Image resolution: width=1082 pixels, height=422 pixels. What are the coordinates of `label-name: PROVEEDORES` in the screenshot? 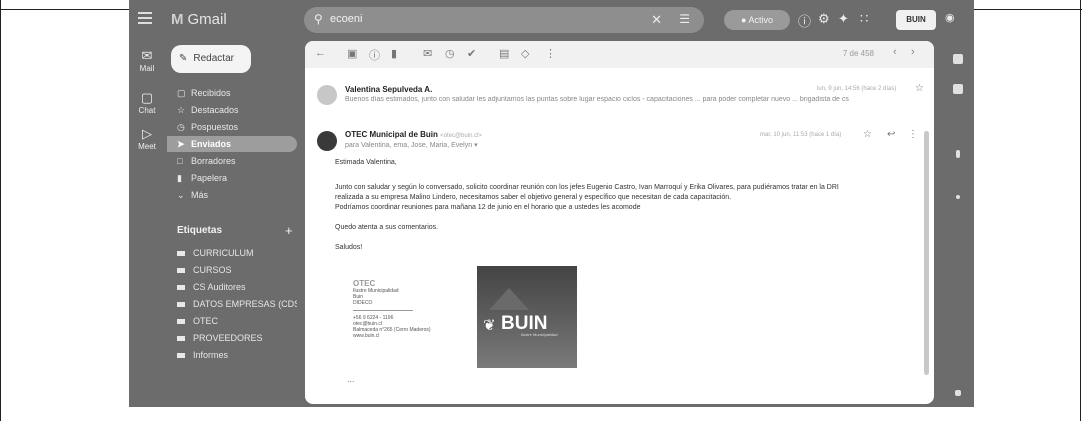 It's located at (228, 338).